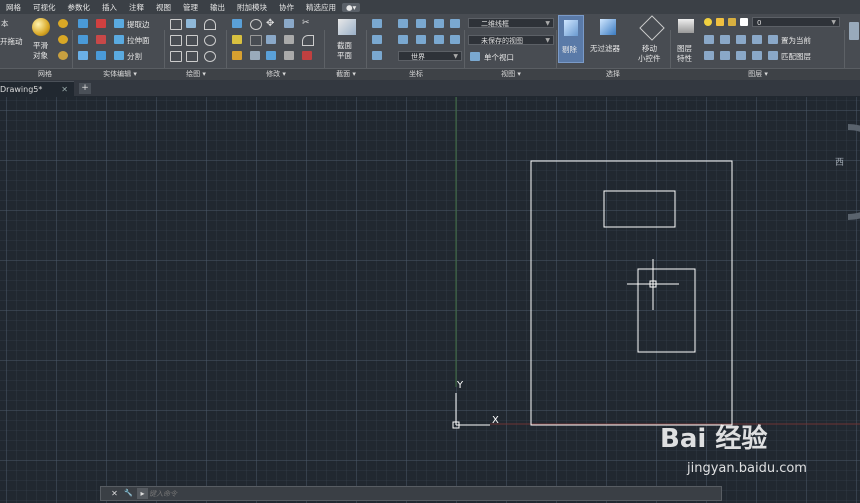 This screenshot has width=860, height=503. What do you see at coordinates (666, 310) in the screenshot?
I see `lower-small-rectangle` at bounding box center [666, 310].